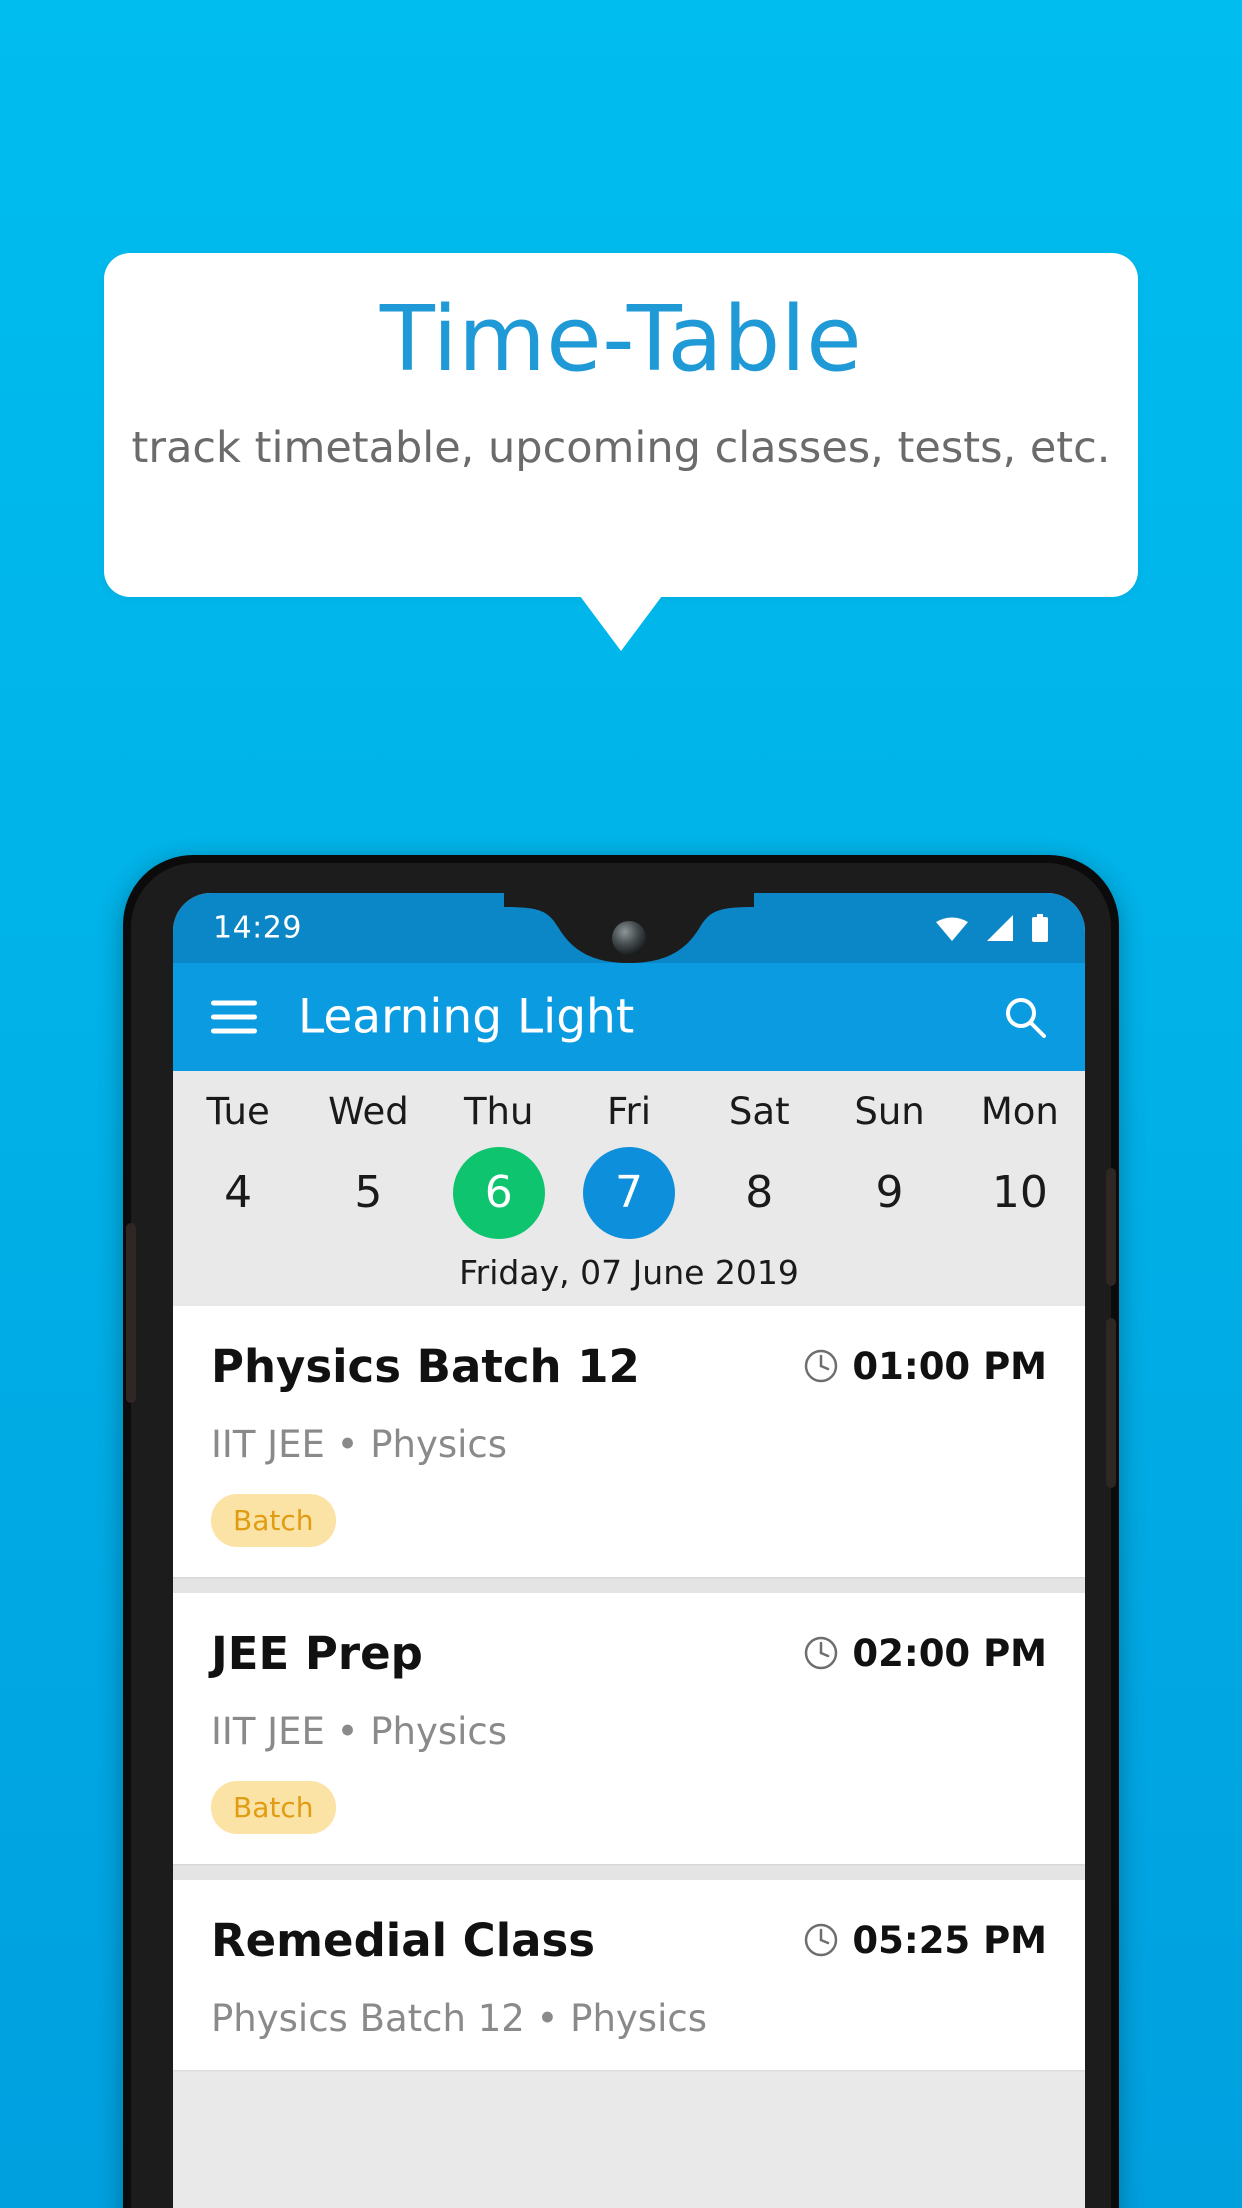  I want to click on class-time: 05:25 PM, so click(924, 1940).